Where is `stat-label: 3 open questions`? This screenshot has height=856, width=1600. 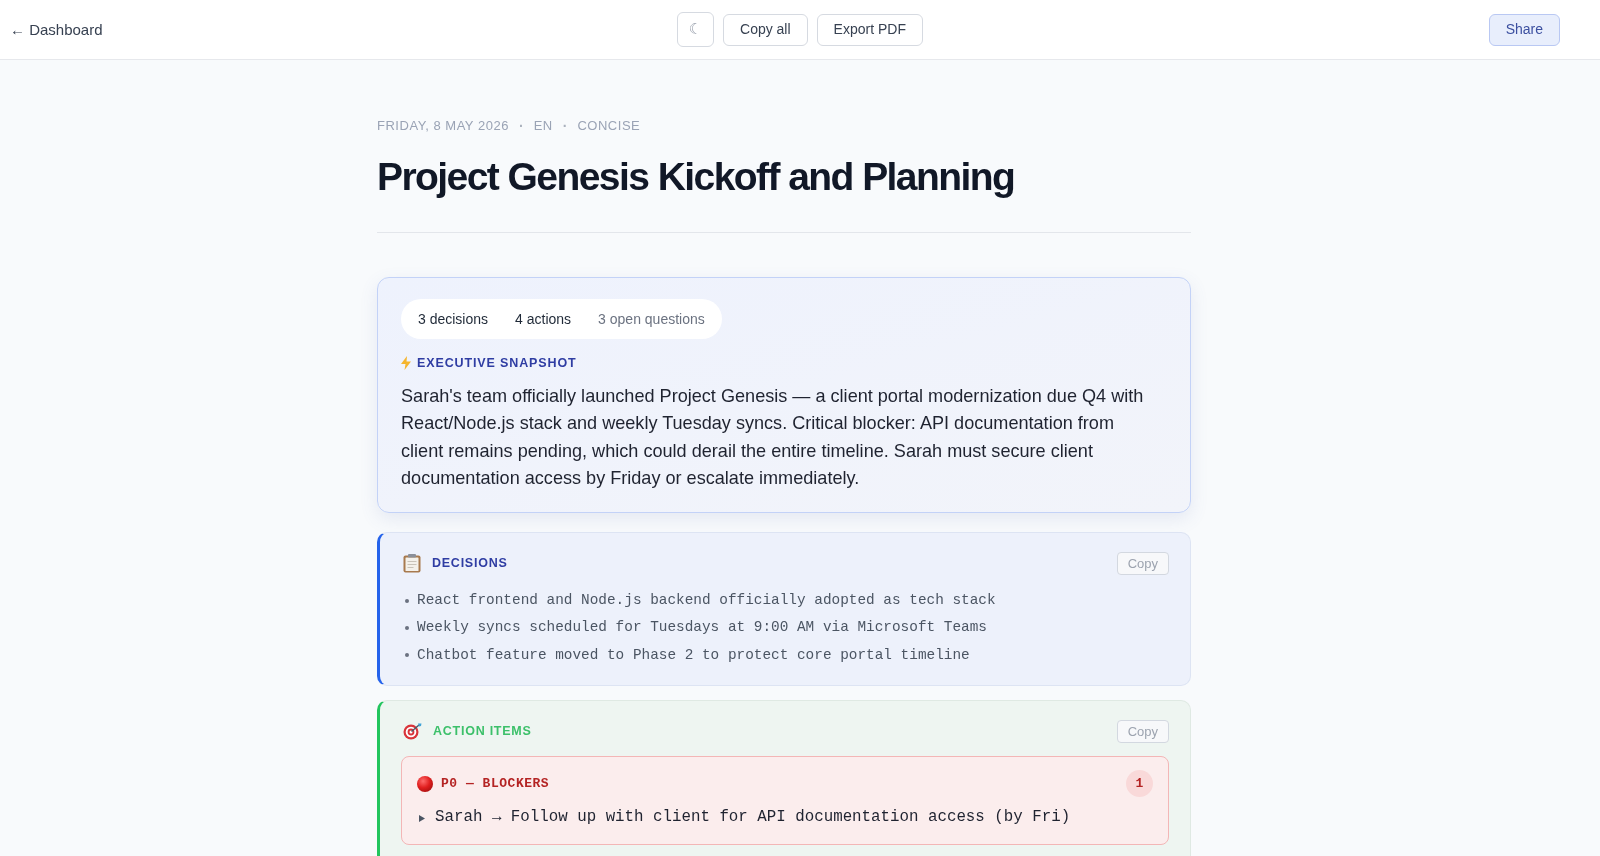
stat-label: 3 open questions is located at coordinates (651, 319).